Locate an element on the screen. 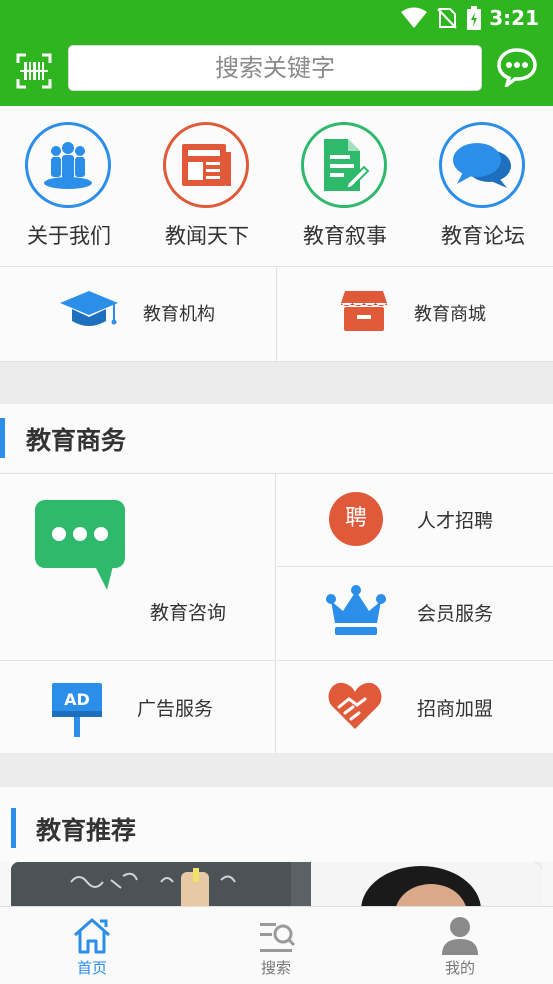  nav-profile: 我的 is located at coordinates (460, 945).